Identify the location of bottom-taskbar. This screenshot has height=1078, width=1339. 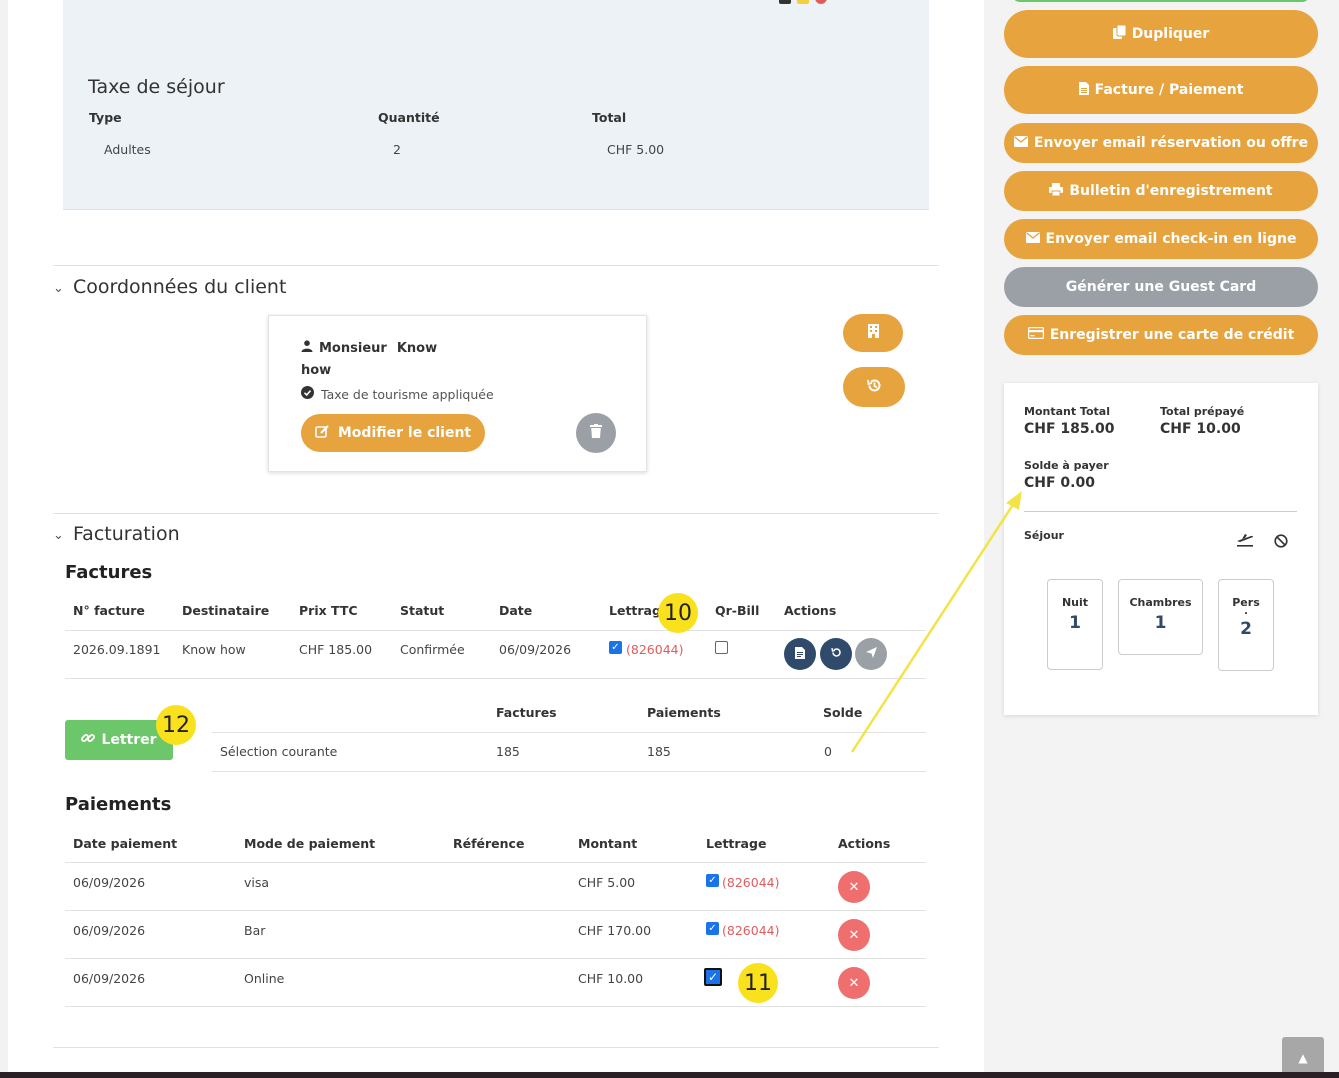
(669, 1075).